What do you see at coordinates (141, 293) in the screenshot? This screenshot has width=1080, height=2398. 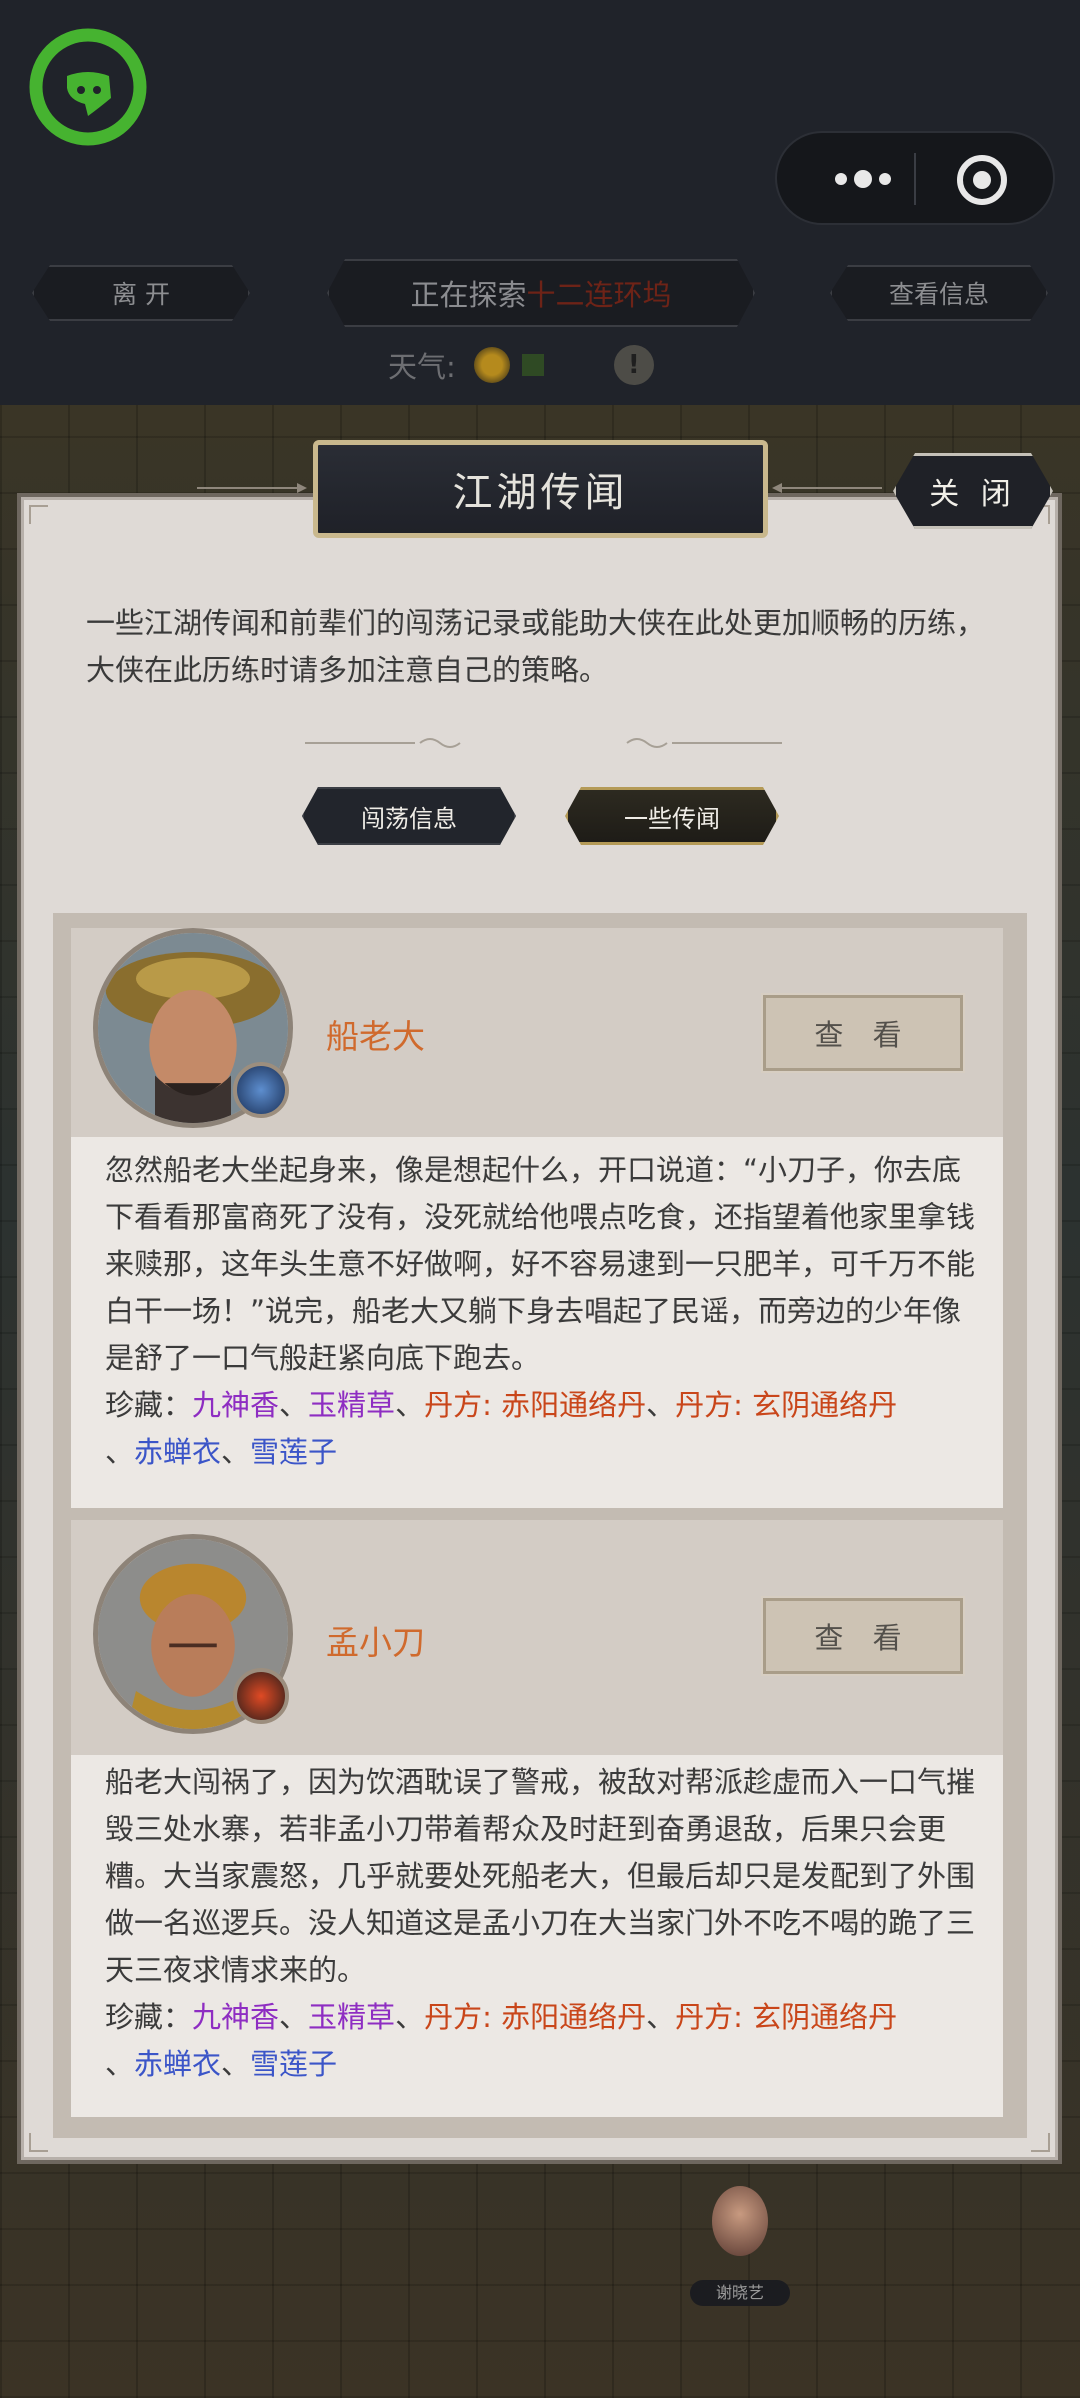 I see `leave-button: 离 开` at bounding box center [141, 293].